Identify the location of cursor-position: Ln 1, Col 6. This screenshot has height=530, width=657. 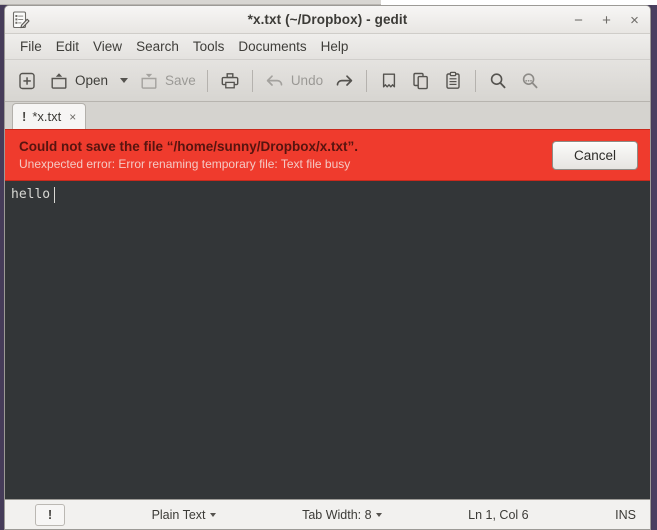
(498, 514).